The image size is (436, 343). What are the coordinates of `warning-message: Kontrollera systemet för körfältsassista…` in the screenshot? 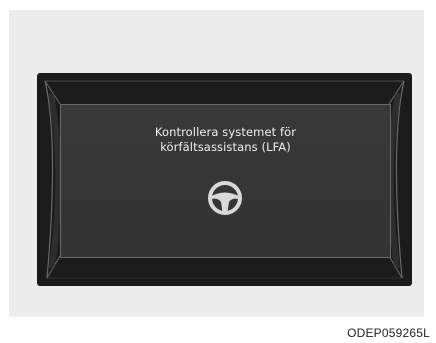 It's located at (225, 140).